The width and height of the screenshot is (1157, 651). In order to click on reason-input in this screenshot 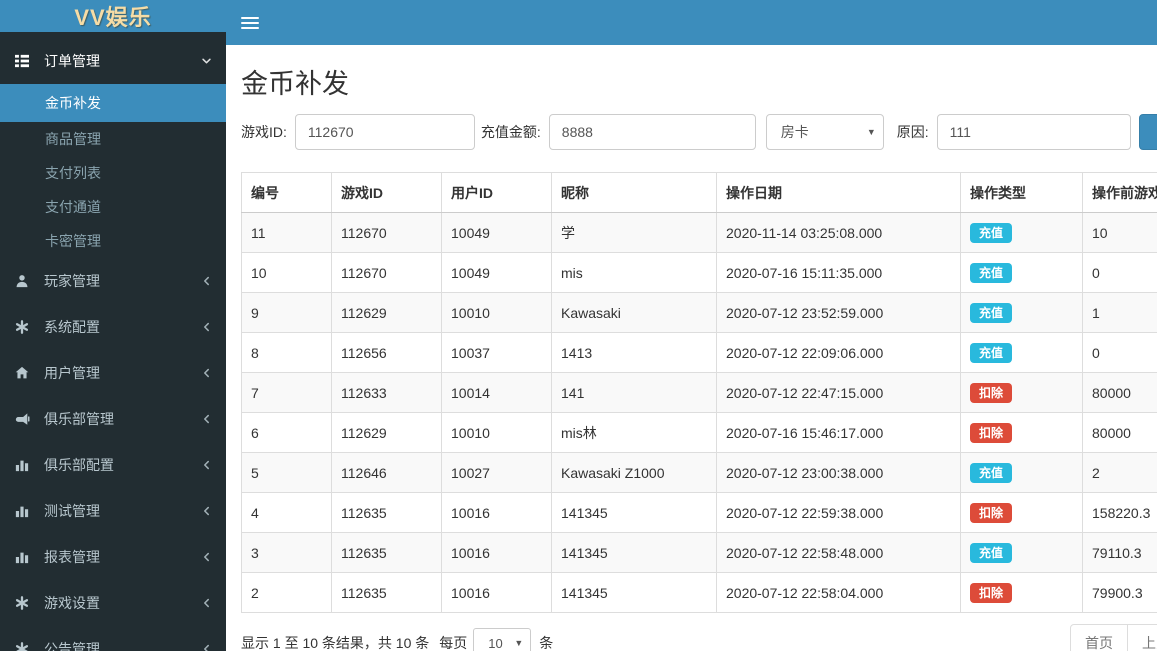, I will do `click(1033, 132)`.